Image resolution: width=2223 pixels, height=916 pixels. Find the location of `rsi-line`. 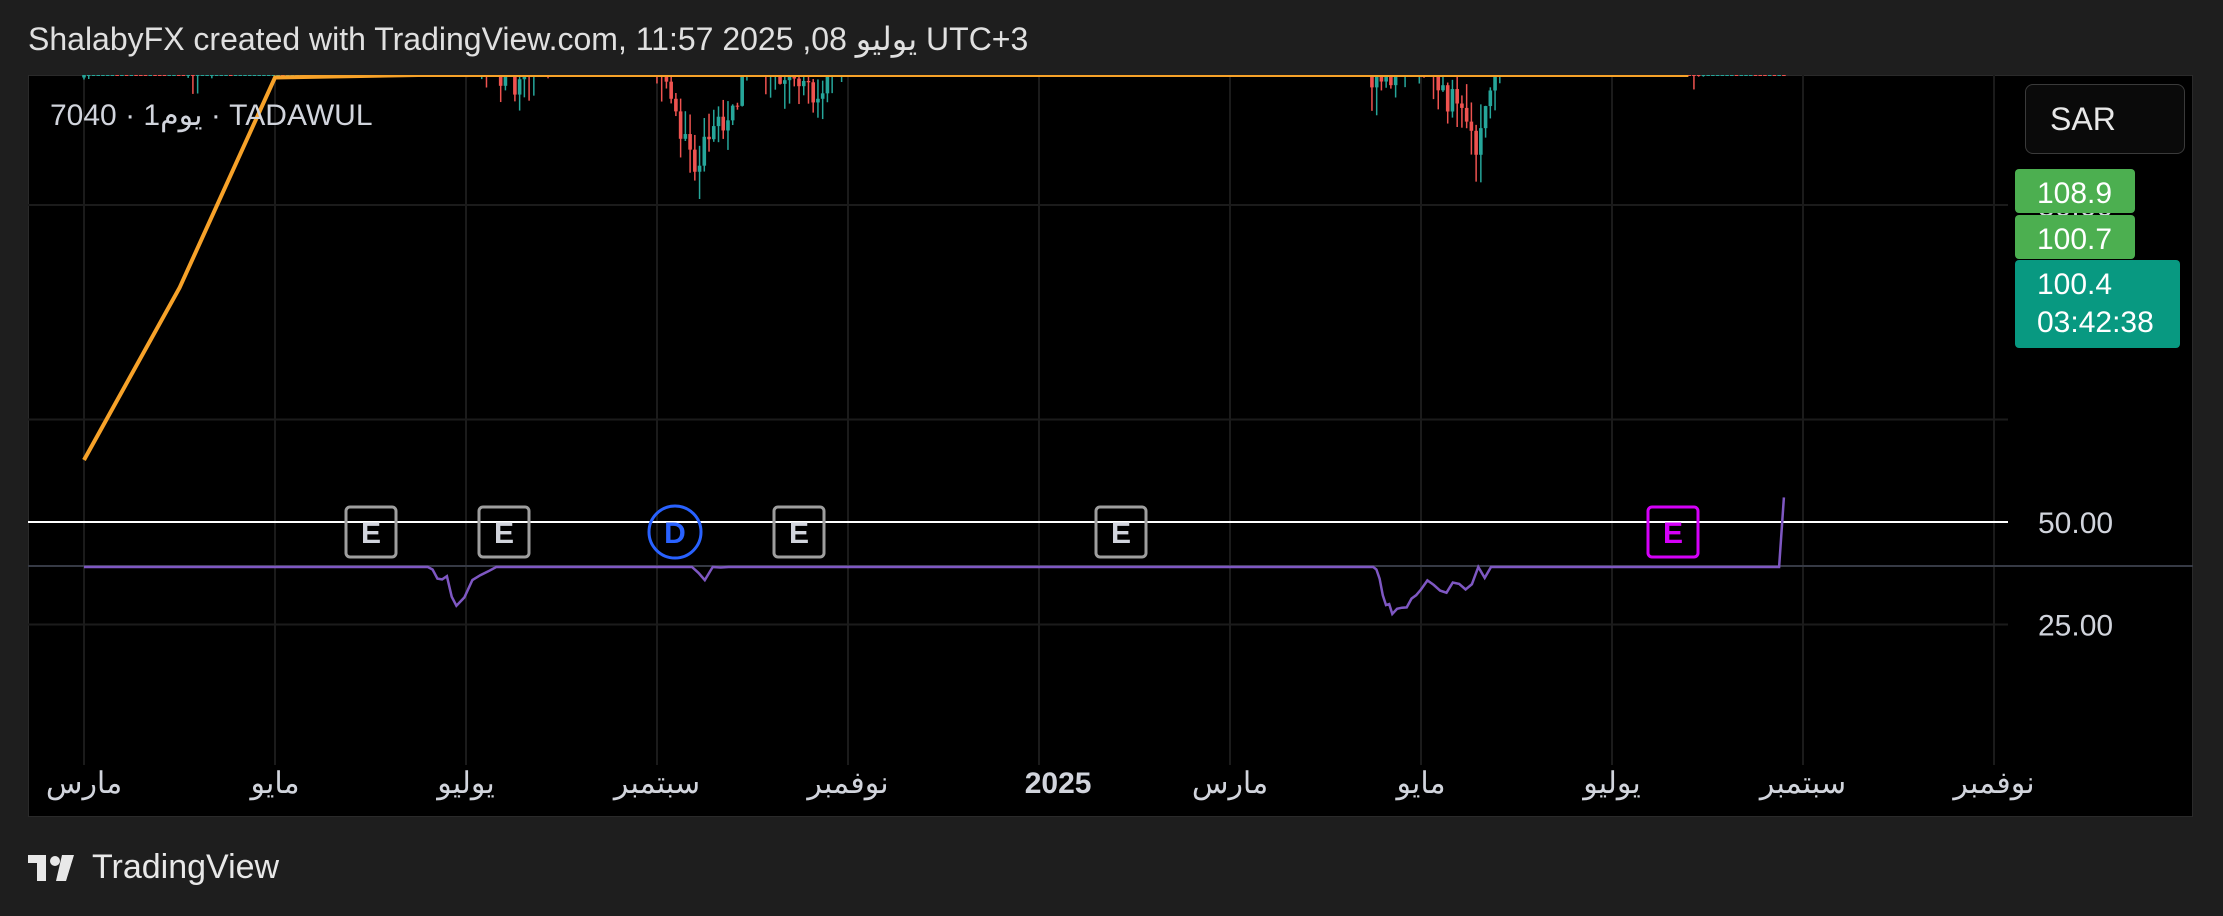

rsi-line is located at coordinates (935, 557).